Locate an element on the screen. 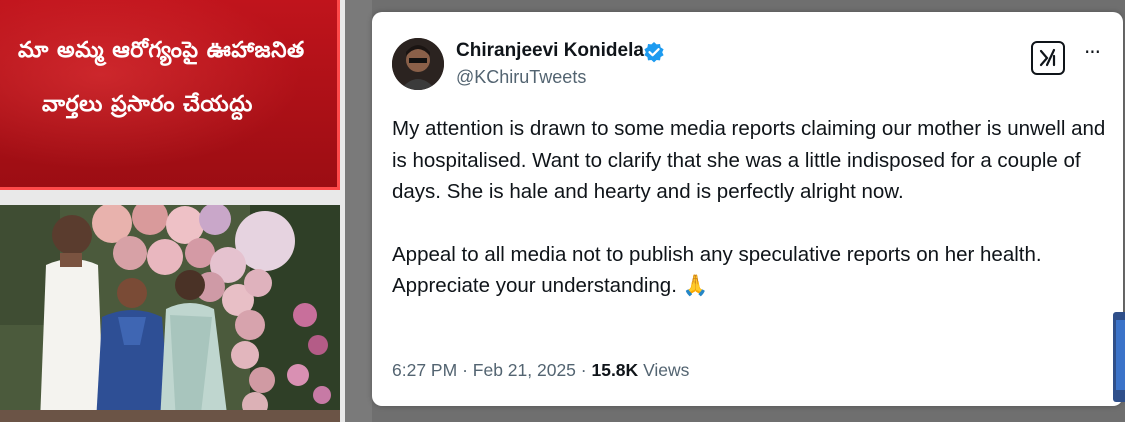 Image resolution: width=1125 pixels, height=422 pixels. author-name: Chiranjeevi Konidela is located at coordinates (550, 51).